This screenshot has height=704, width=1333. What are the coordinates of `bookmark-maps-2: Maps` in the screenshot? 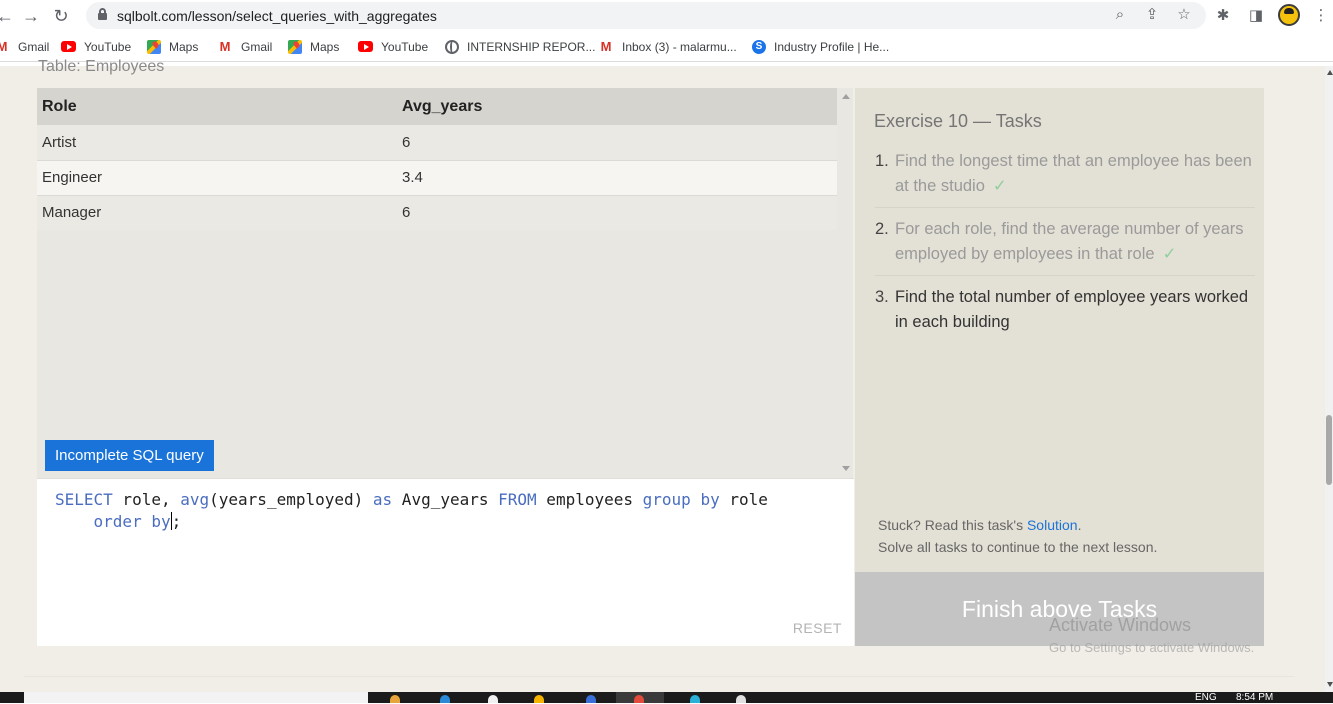 It's located at (313, 47).